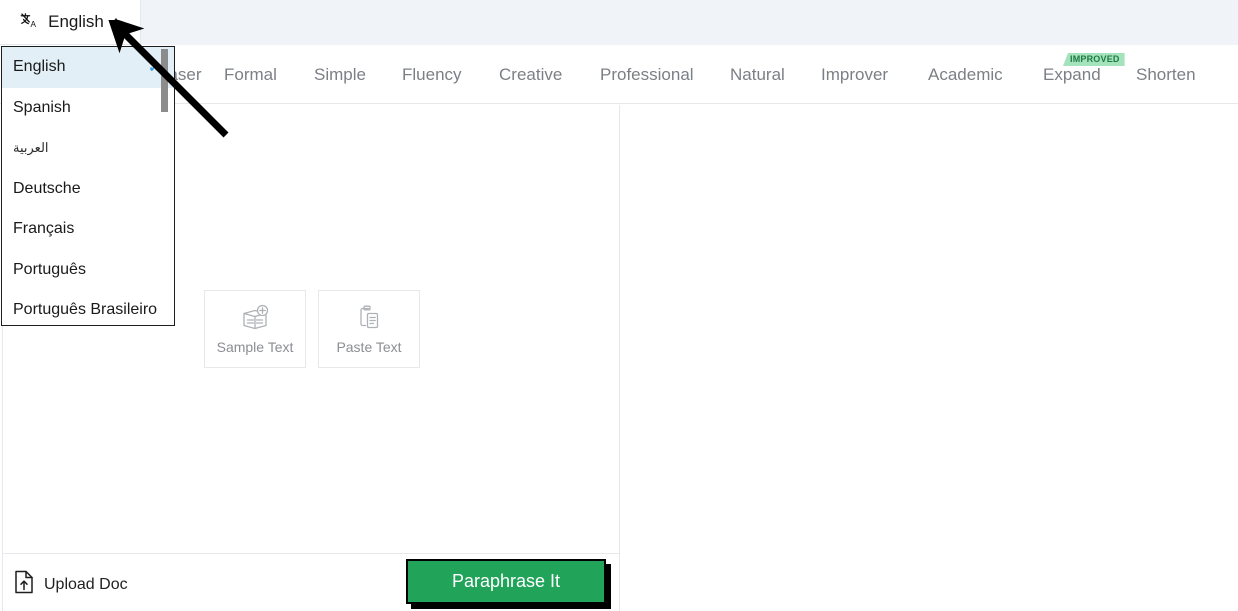  What do you see at coordinates (965, 74) in the screenshot?
I see `tab-academic: Academic` at bounding box center [965, 74].